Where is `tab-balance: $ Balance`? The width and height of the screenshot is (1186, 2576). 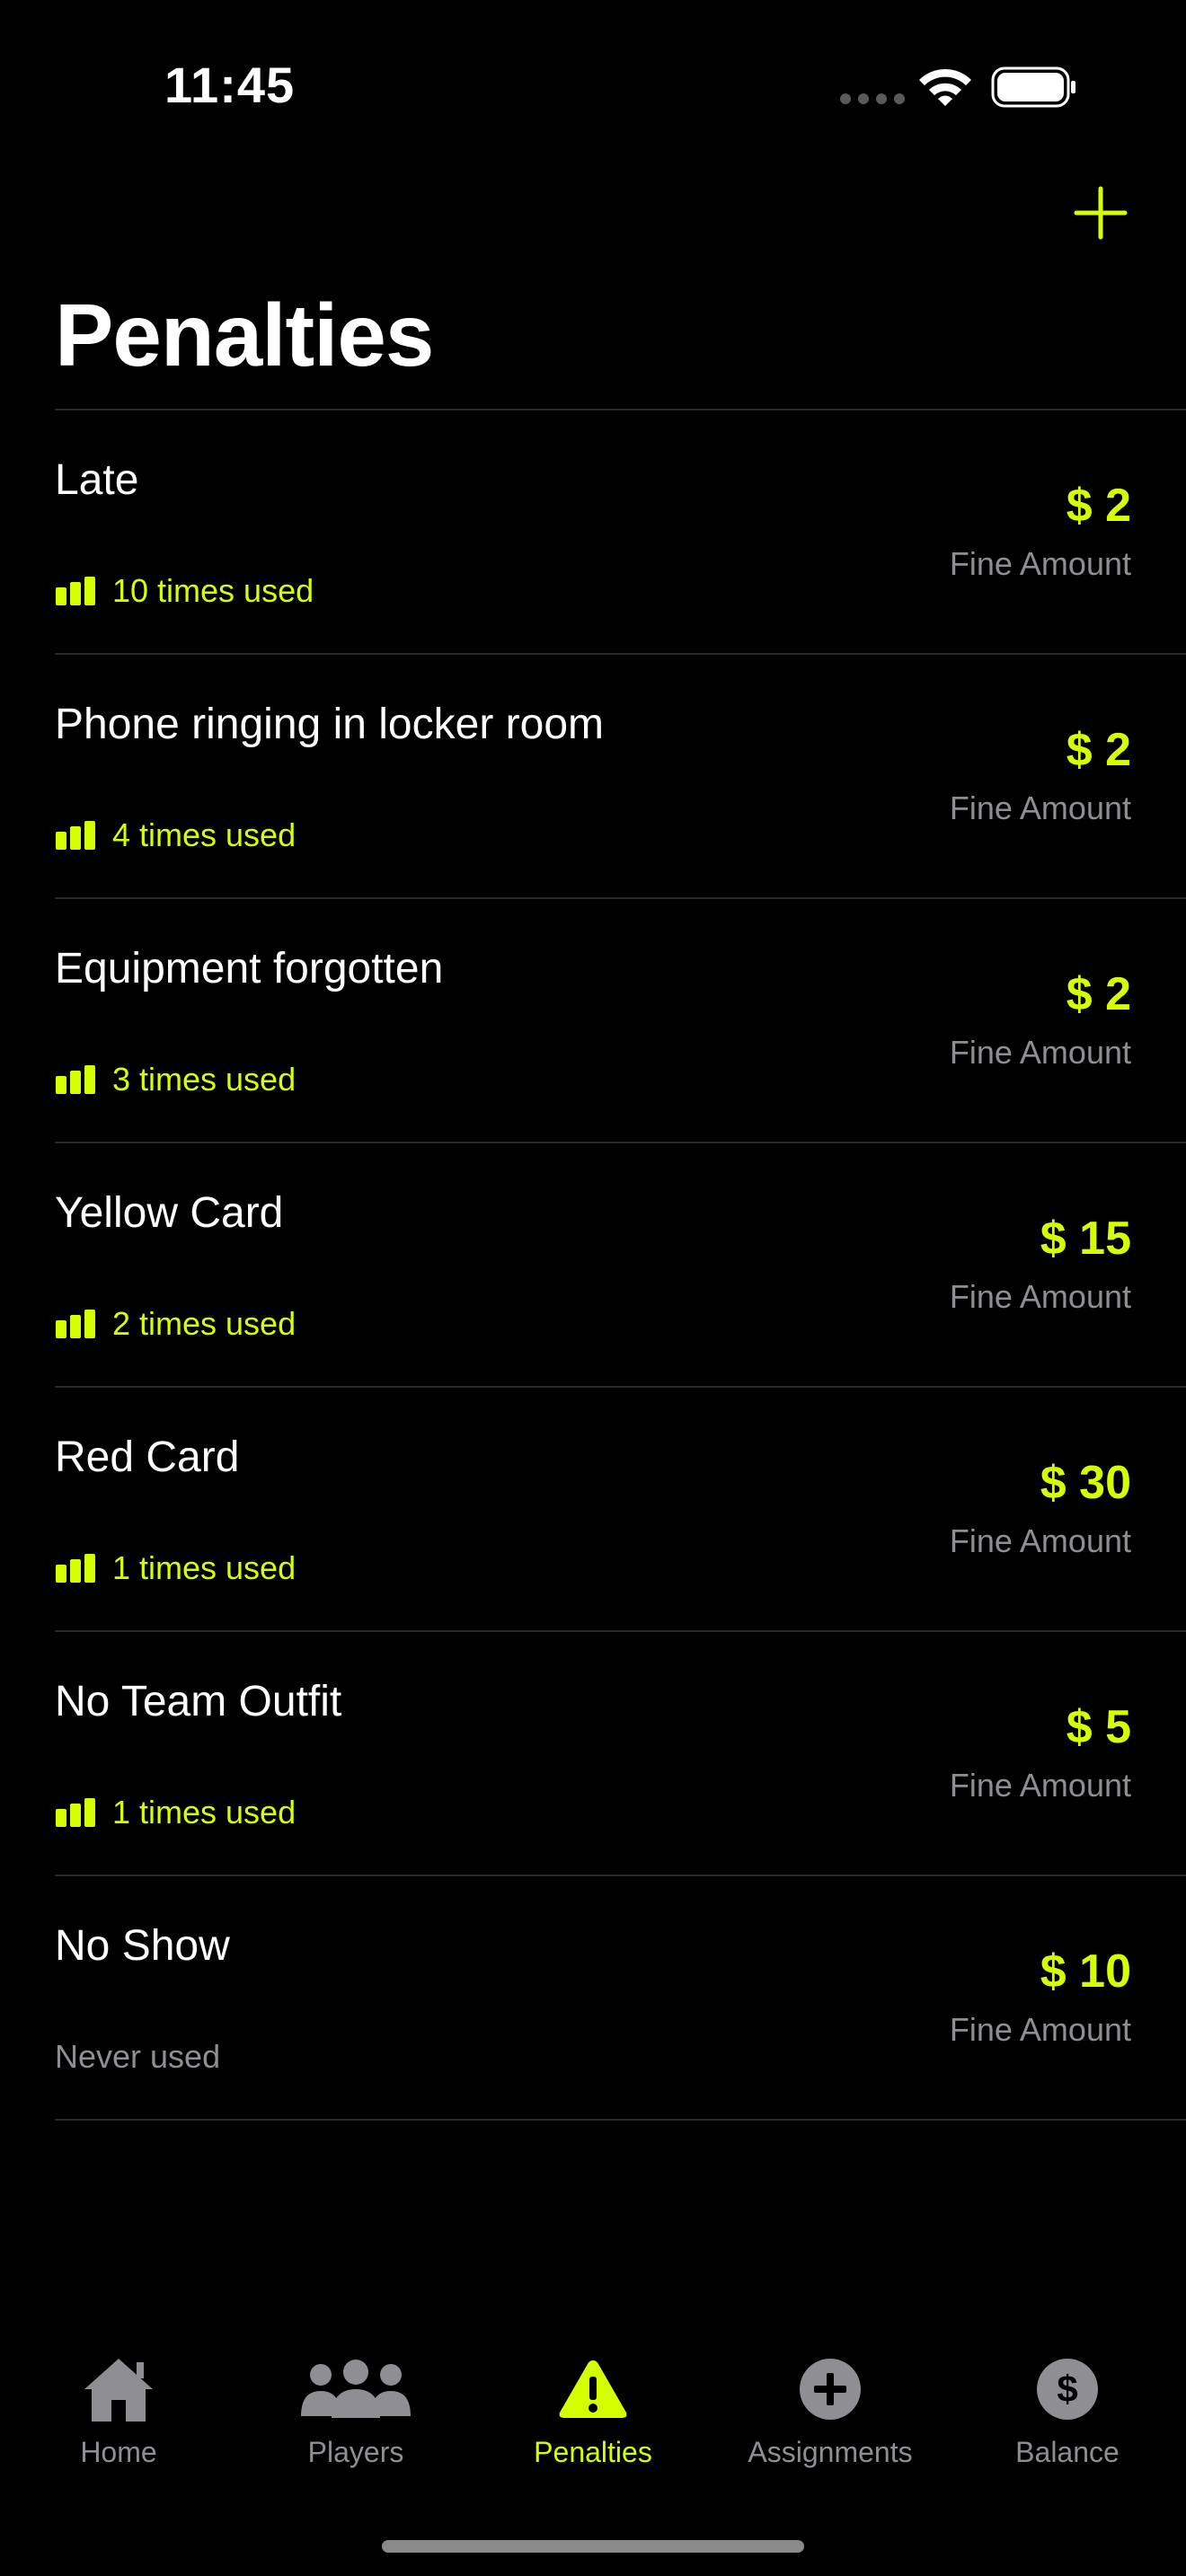 tab-balance: $ Balance is located at coordinates (1067, 2420).